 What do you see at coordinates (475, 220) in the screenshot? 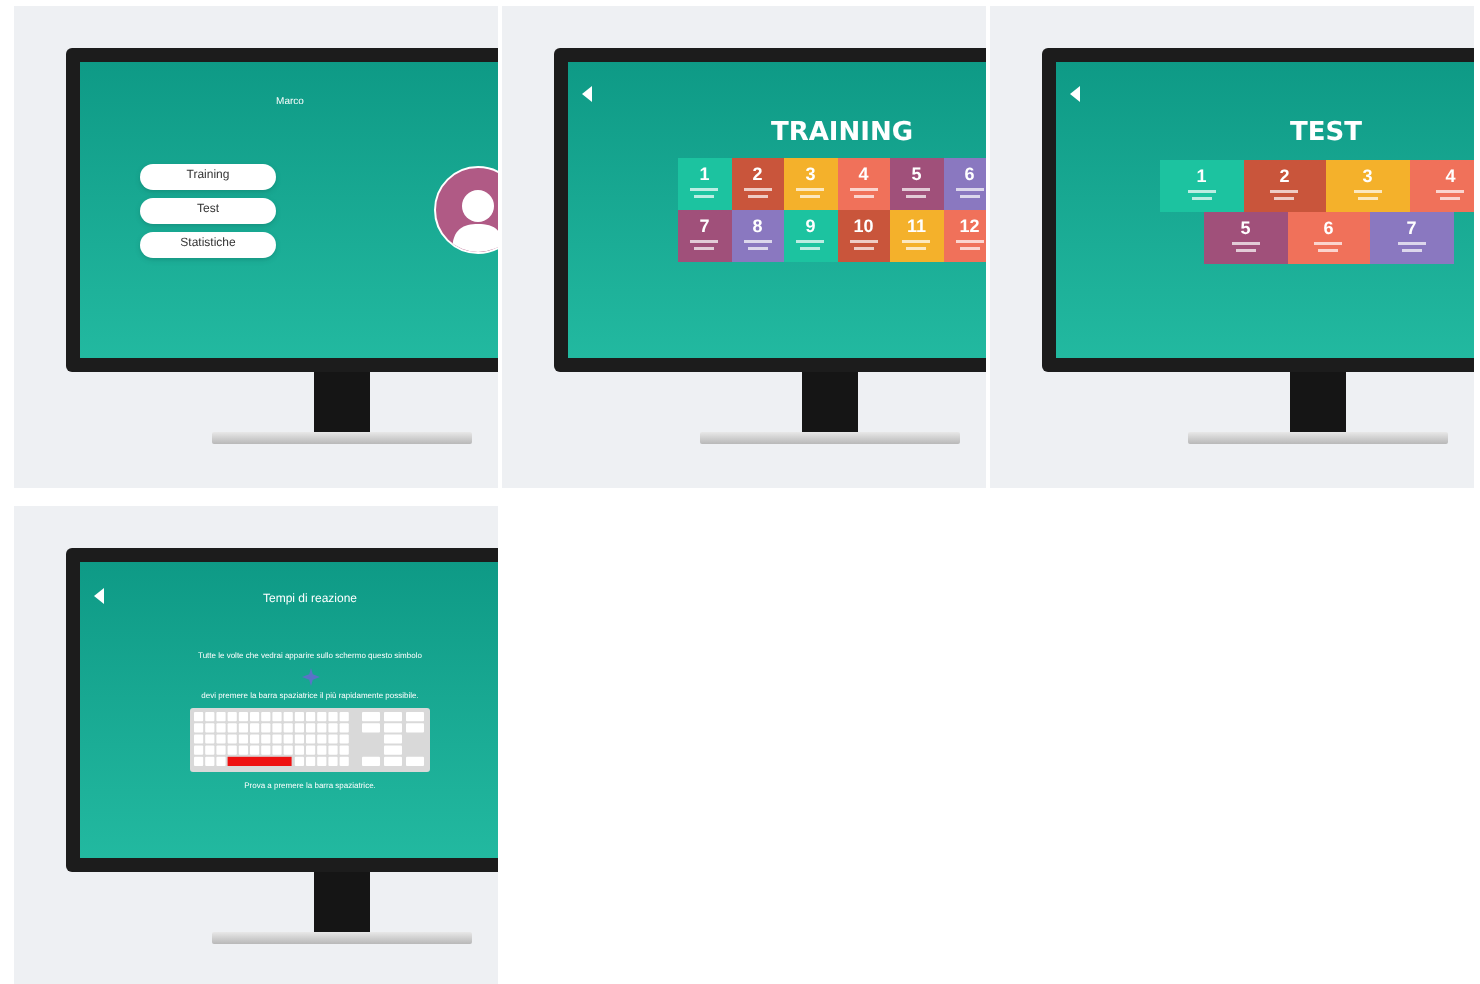
I see `person-icon` at bounding box center [475, 220].